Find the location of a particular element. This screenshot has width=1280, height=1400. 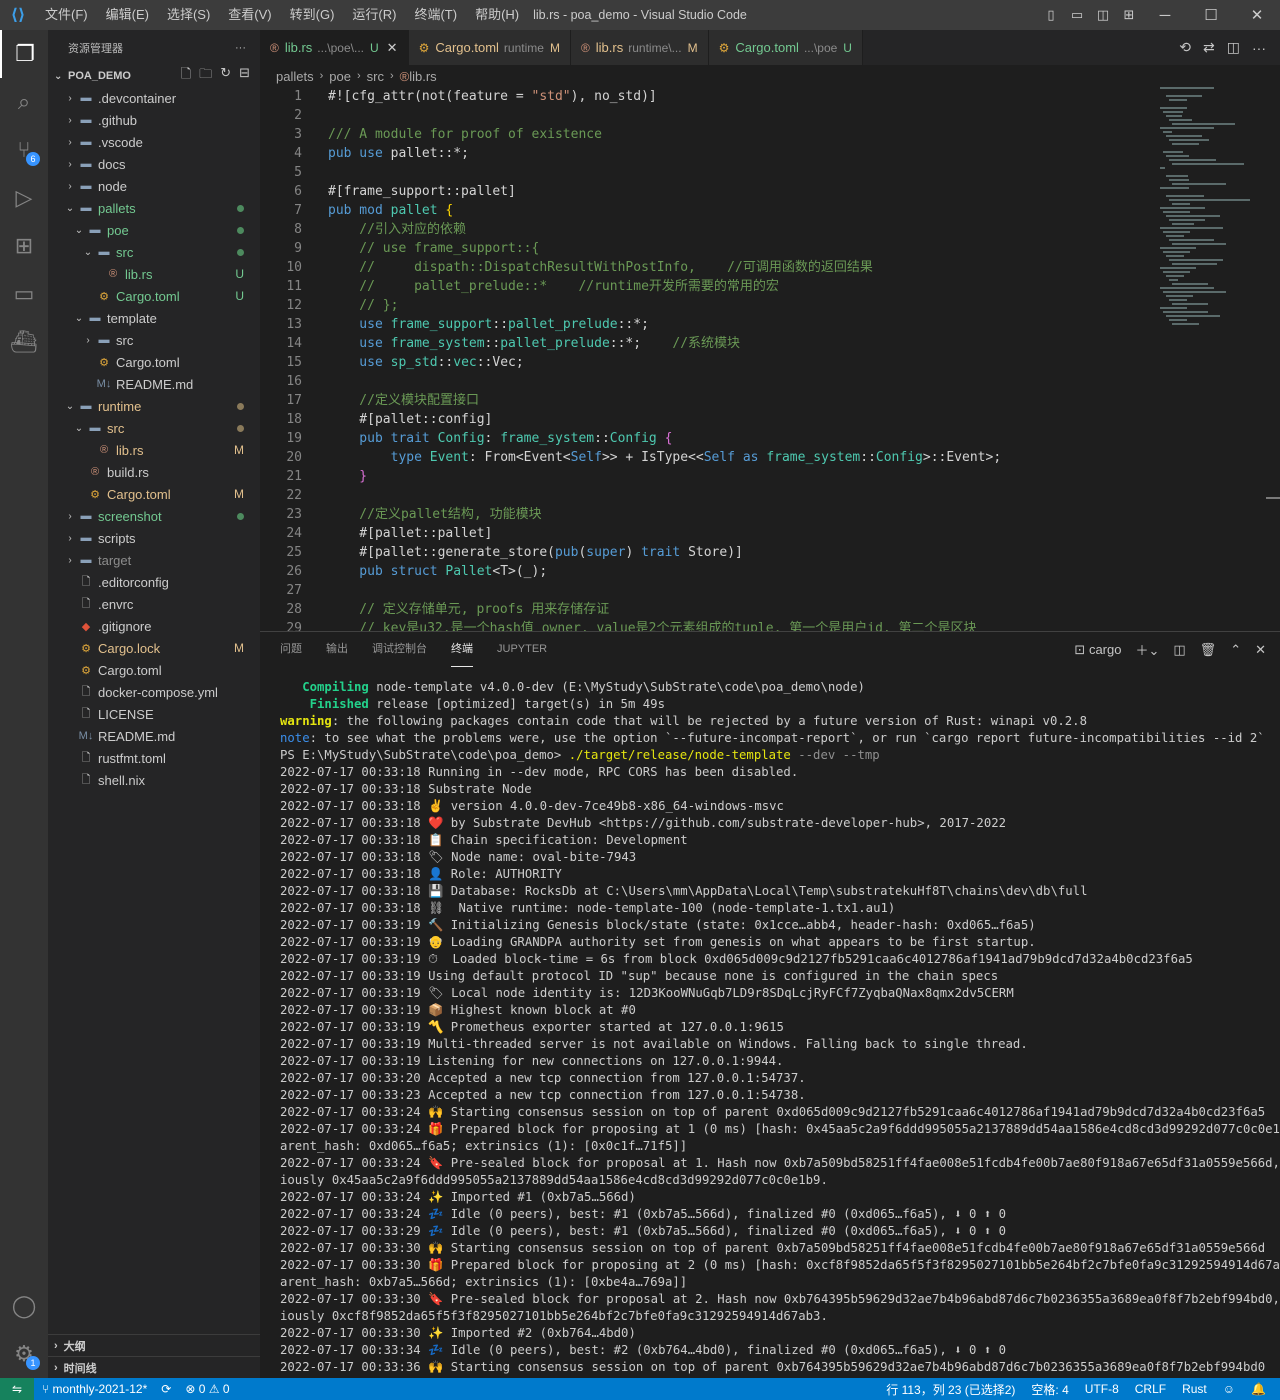

new-file-icon: 🗋 is located at coordinates (186, 76).